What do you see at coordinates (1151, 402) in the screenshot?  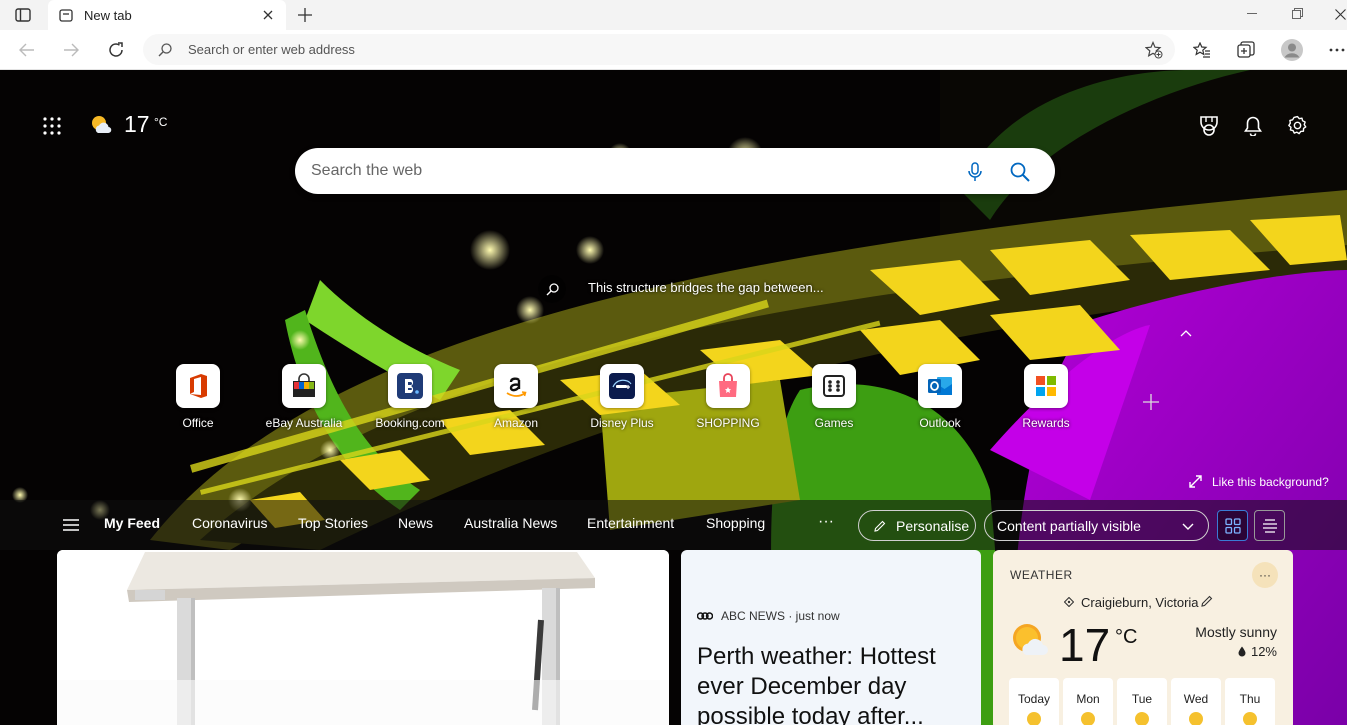 I see `add-quick-link-icon` at bounding box center [1151, 402].